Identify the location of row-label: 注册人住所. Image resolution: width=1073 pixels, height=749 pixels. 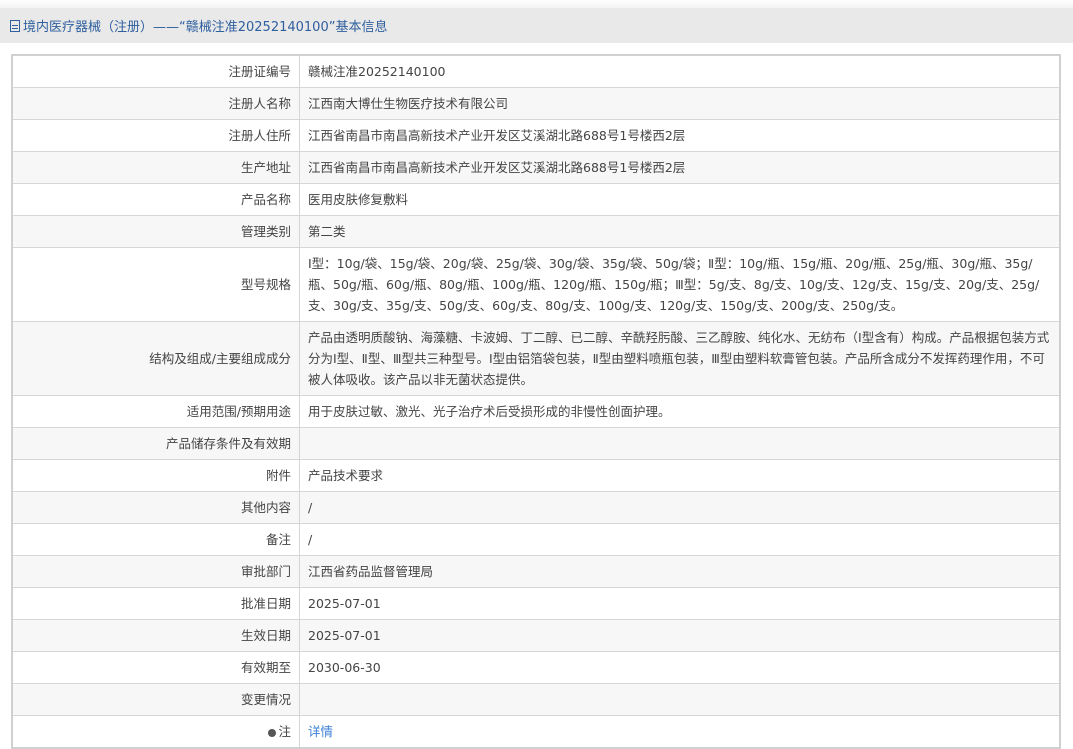
(155, 135).